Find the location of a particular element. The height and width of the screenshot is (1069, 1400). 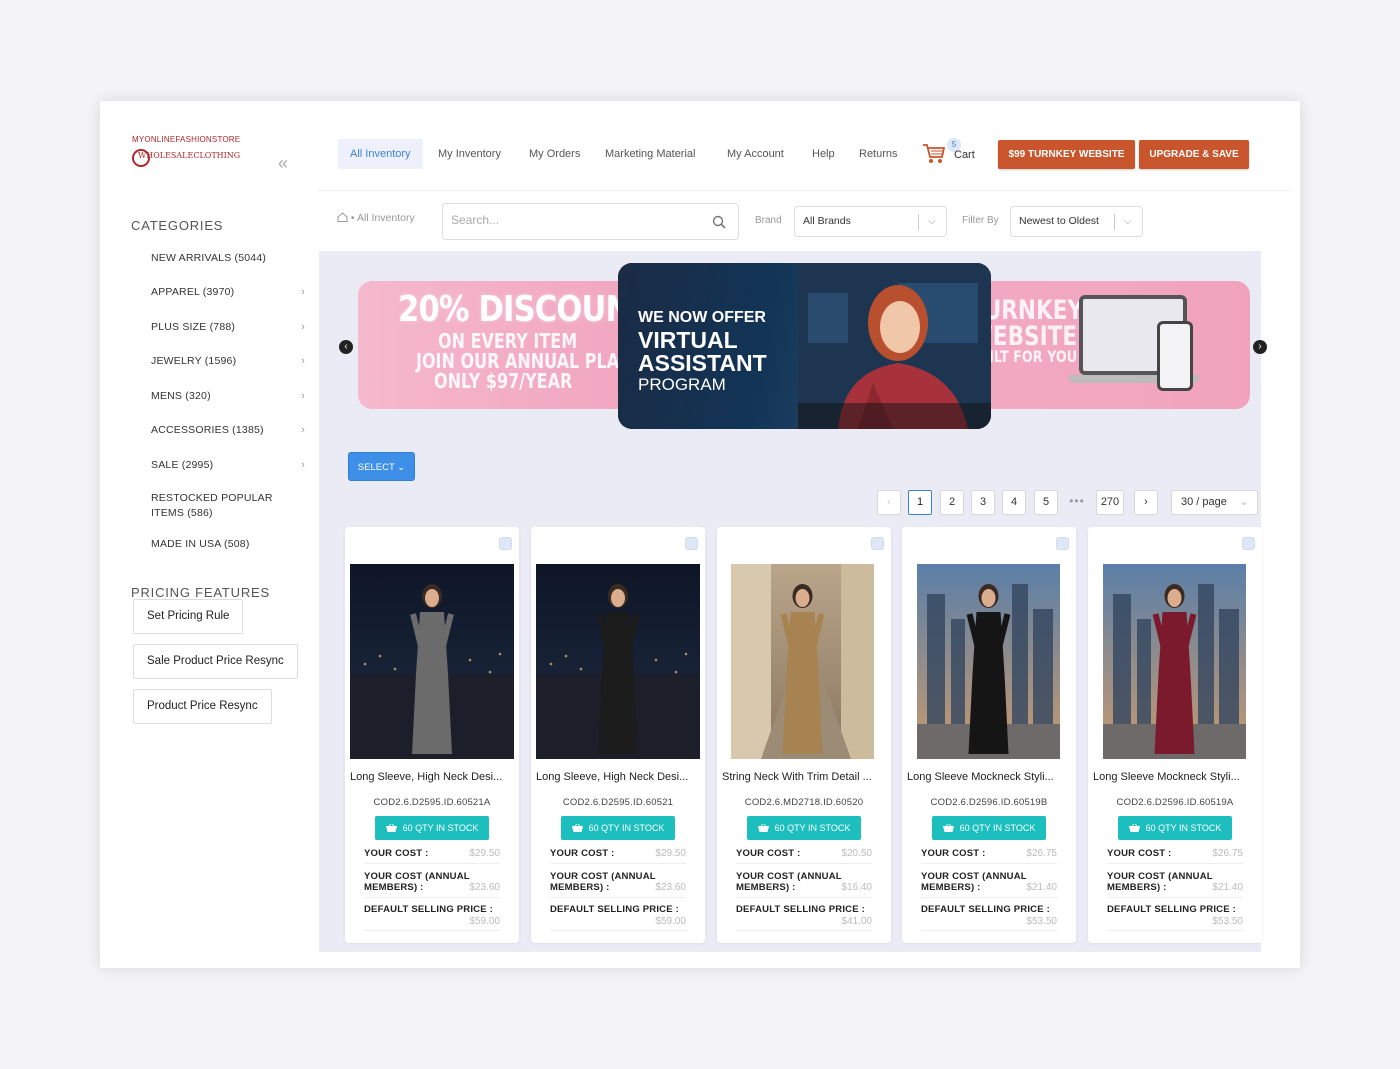

nav-my-inventory: My Inventory is located at coordinates (469, 154).